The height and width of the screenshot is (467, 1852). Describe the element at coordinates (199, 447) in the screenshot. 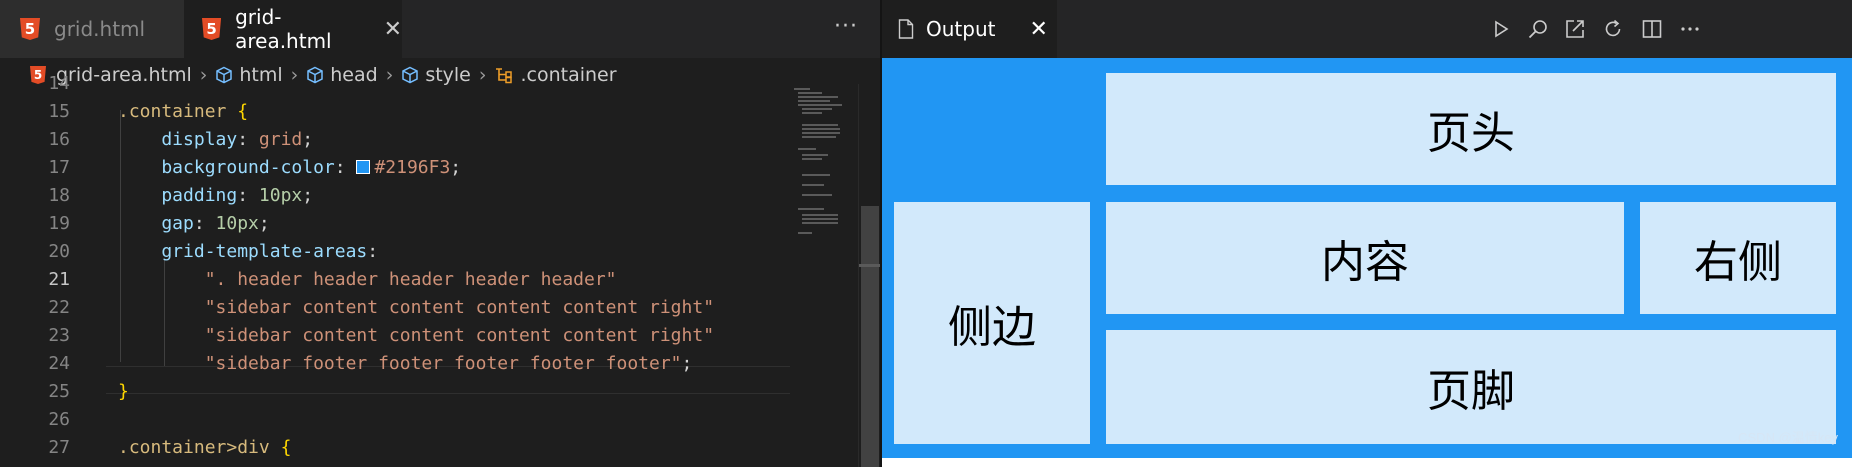

I see `code-token: .container>div` at that location.